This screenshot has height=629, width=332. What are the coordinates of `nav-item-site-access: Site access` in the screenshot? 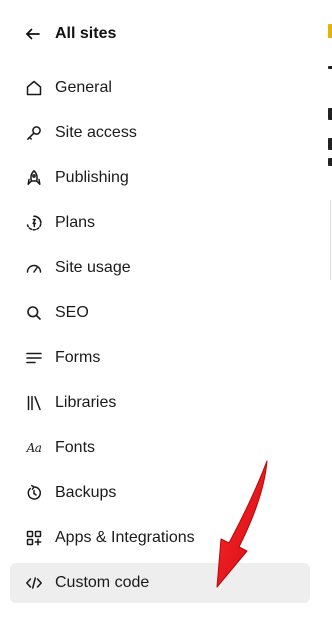 It's located at (160, 133).